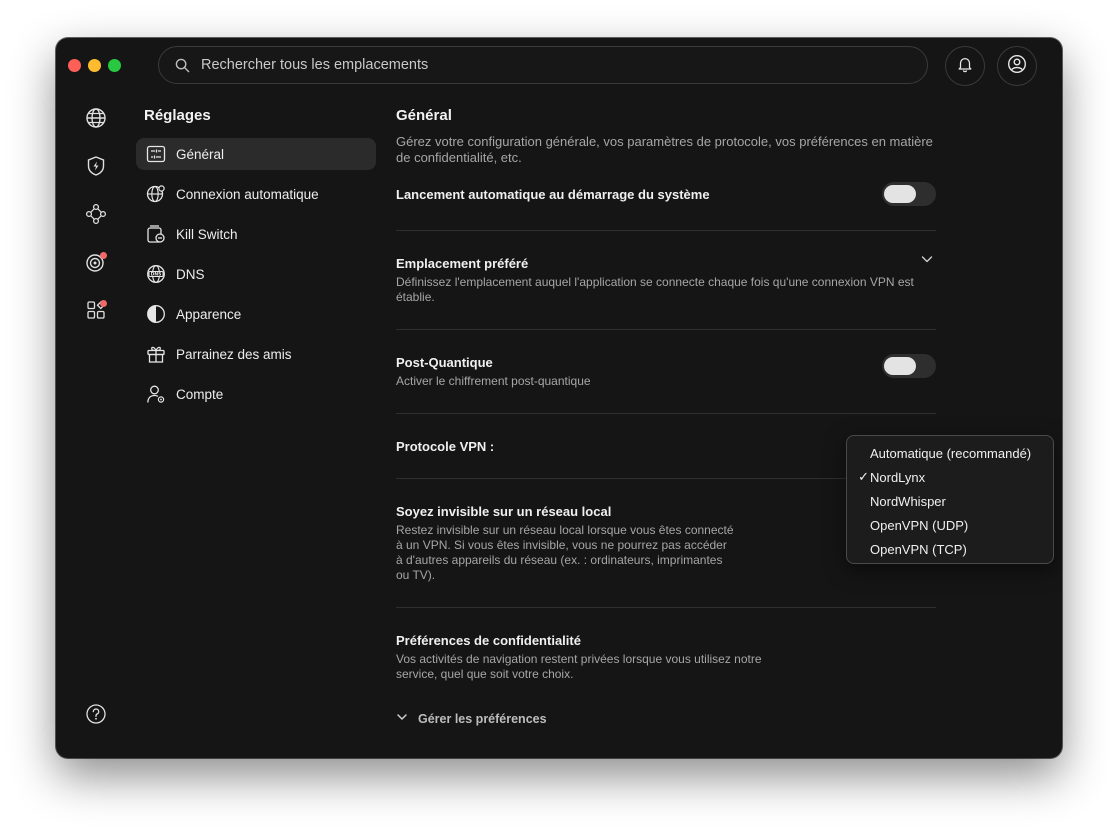  What do you see at coordinates (315, 65) in the screenshot?
I see `search-placeholder: Rechercher tous les emplacements` at bounding box center [315, 65].